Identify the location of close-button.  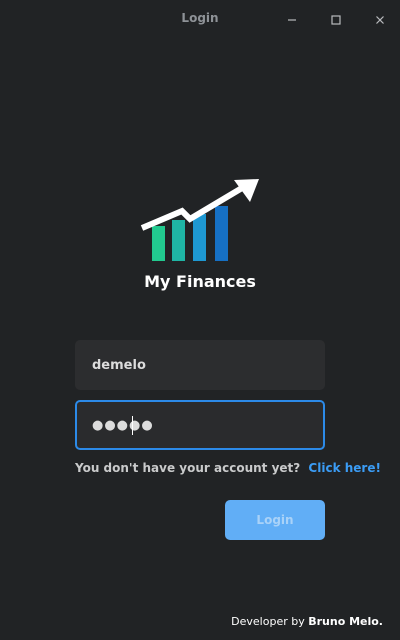
(380, 20).